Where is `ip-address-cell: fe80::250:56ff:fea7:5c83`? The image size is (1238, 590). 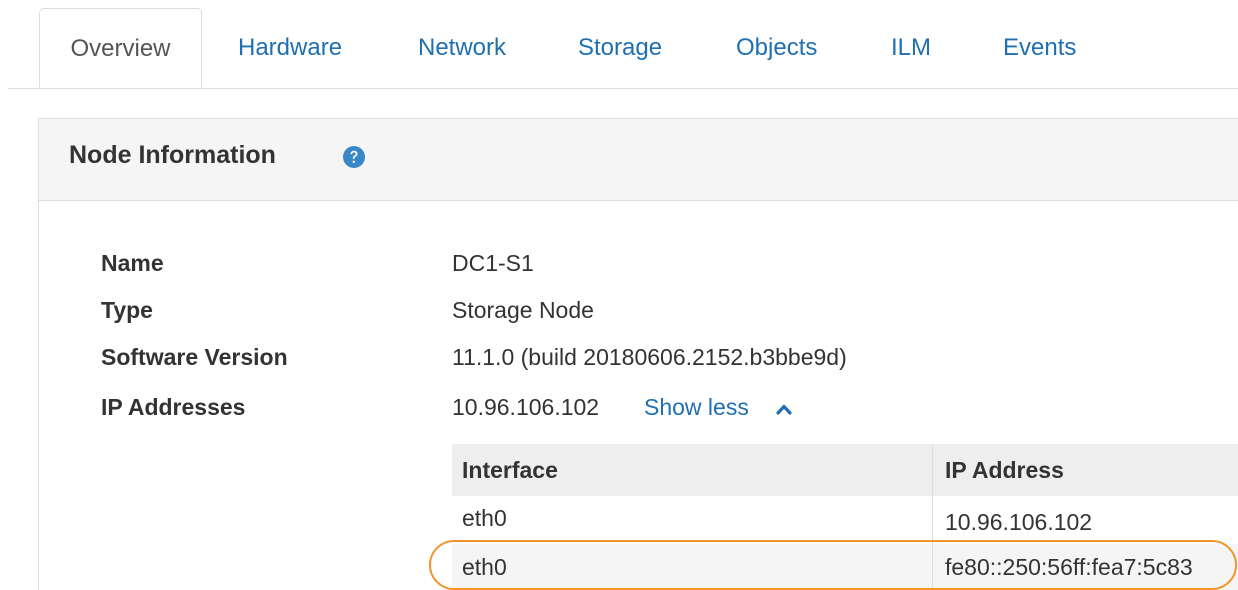
ip-address-cell: fe80::250:56ff:fea7:5c83 is located at coordinates (1085, 567).